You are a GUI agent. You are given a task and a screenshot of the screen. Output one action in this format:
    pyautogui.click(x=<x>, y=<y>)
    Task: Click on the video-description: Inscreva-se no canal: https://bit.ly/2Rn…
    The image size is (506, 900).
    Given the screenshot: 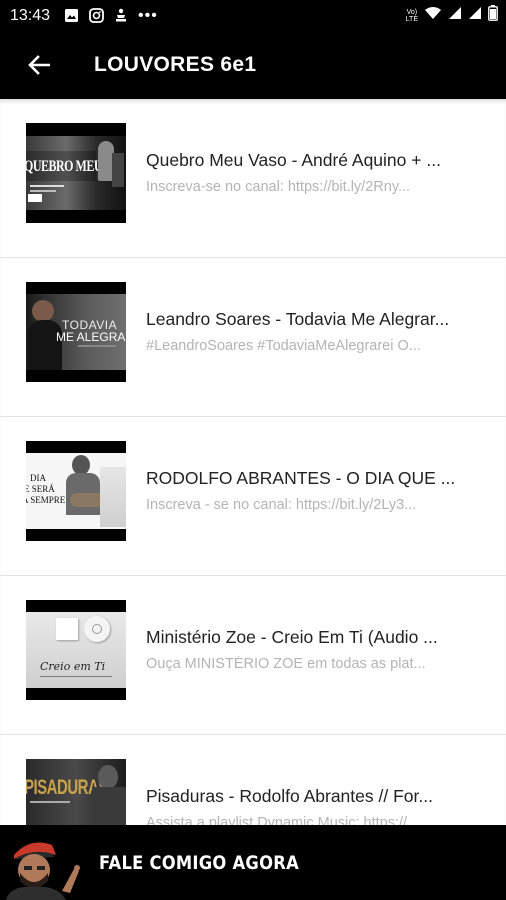 What is the action you would take?
    pyautogui.click(x=278, y=187)
    